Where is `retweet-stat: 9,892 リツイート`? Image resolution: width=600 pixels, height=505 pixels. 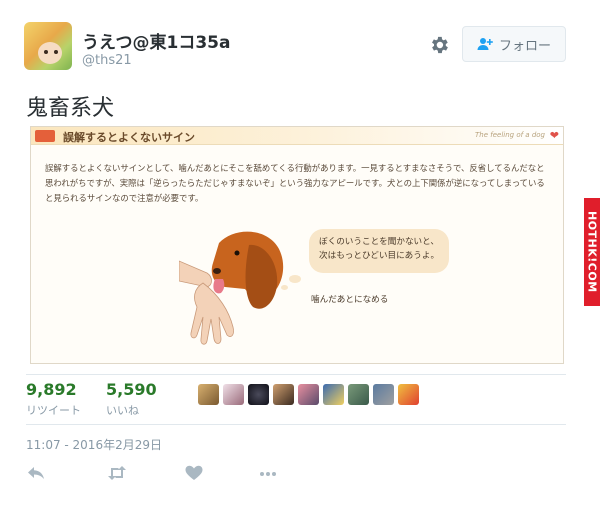
retweet-stat: 9,892 リツイート is located at coordinates (53, 399).